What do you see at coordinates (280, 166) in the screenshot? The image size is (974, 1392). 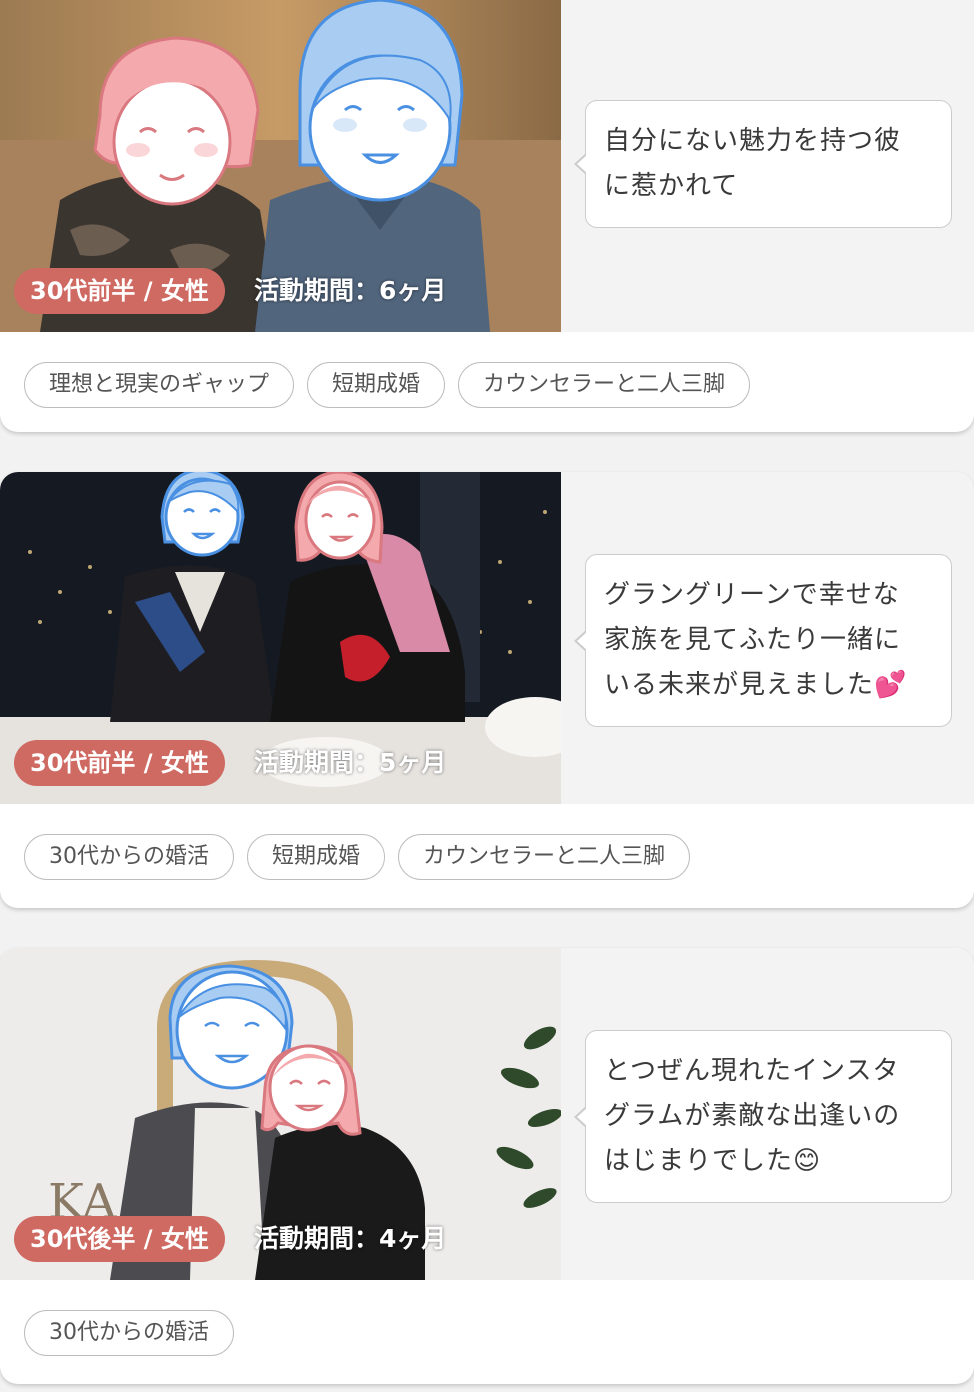 I see `couple-photo: 30代前半 / 女性 活動期間：6ヶ月` at bounding box center [280, 166].